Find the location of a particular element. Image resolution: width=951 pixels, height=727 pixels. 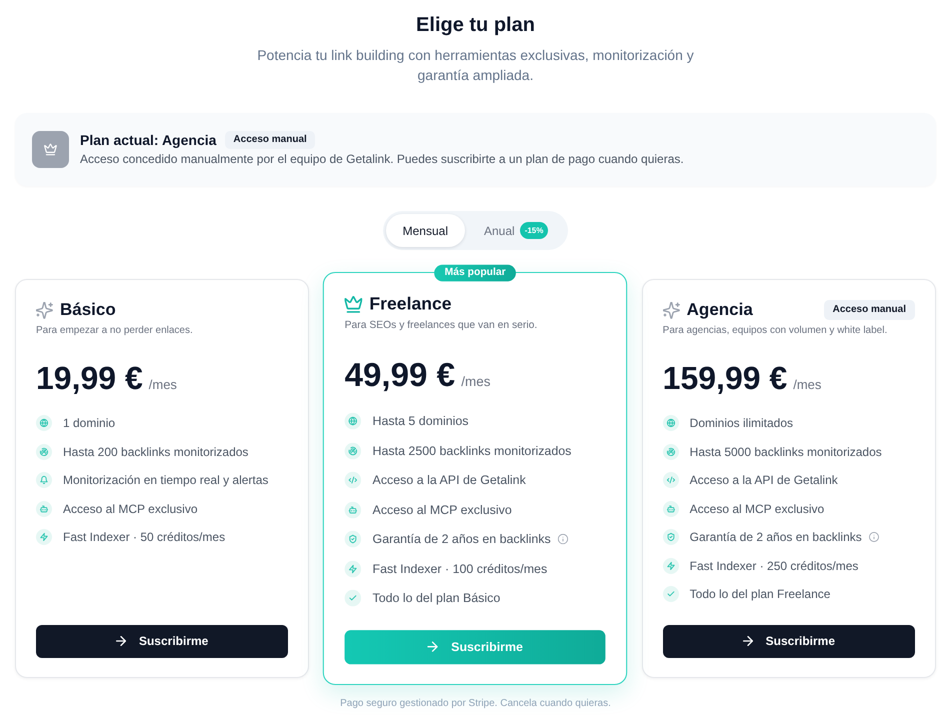

plan-description: Para empezar a no perder enlaces. is located at coordinates (115, 331).